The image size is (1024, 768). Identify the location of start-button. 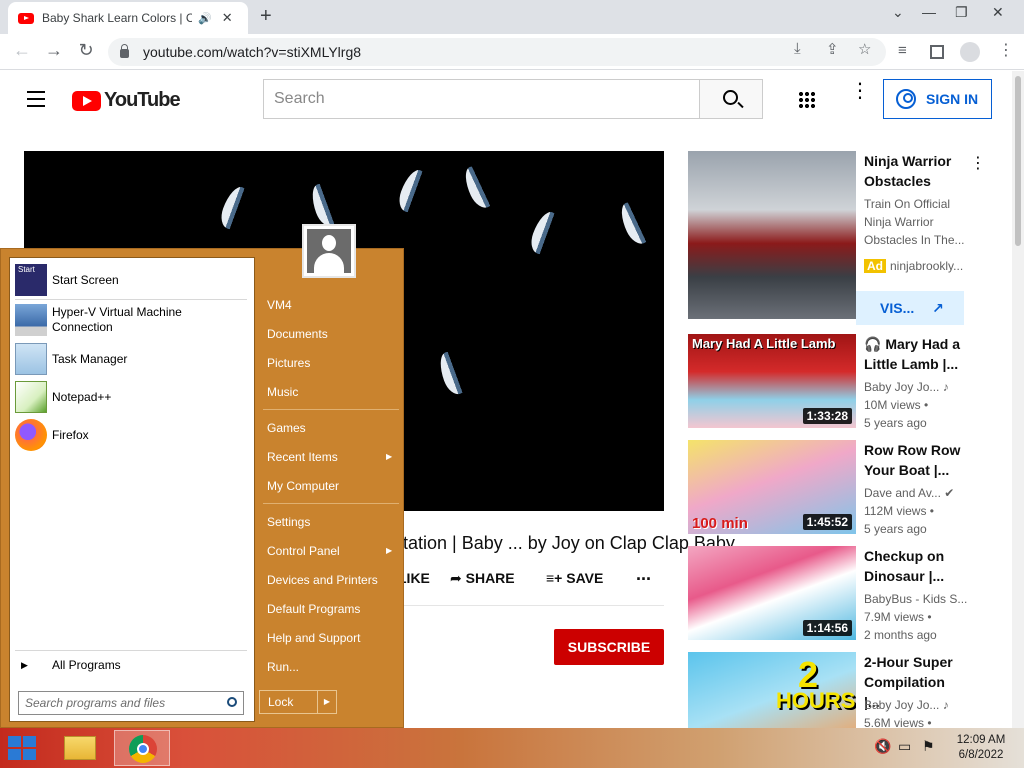
(24, 749).